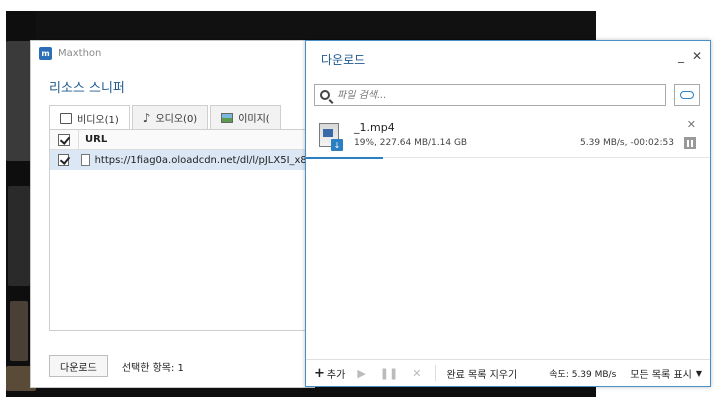  Describe the element at coordinates (78, 366) in the screenshot. I see `download-button: 다운로드` at that location.